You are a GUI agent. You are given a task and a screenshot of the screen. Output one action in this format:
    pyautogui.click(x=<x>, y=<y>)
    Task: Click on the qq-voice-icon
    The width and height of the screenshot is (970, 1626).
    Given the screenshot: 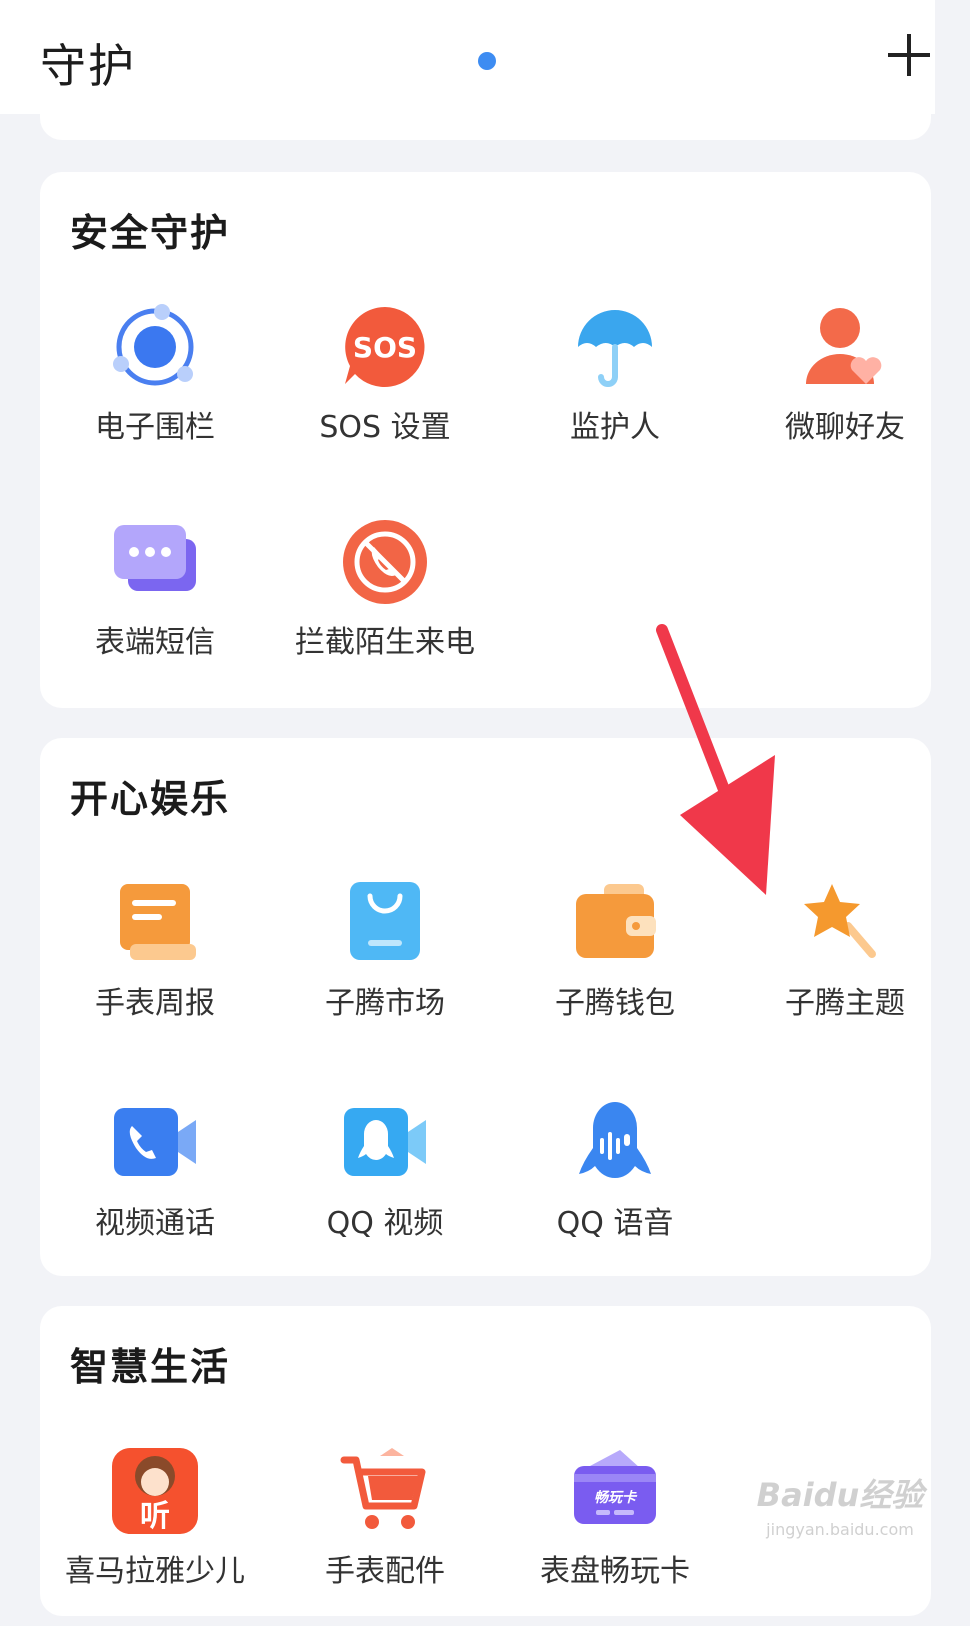 What is the action you would take?
    pyautogui.click(x=615, y=1140)
    